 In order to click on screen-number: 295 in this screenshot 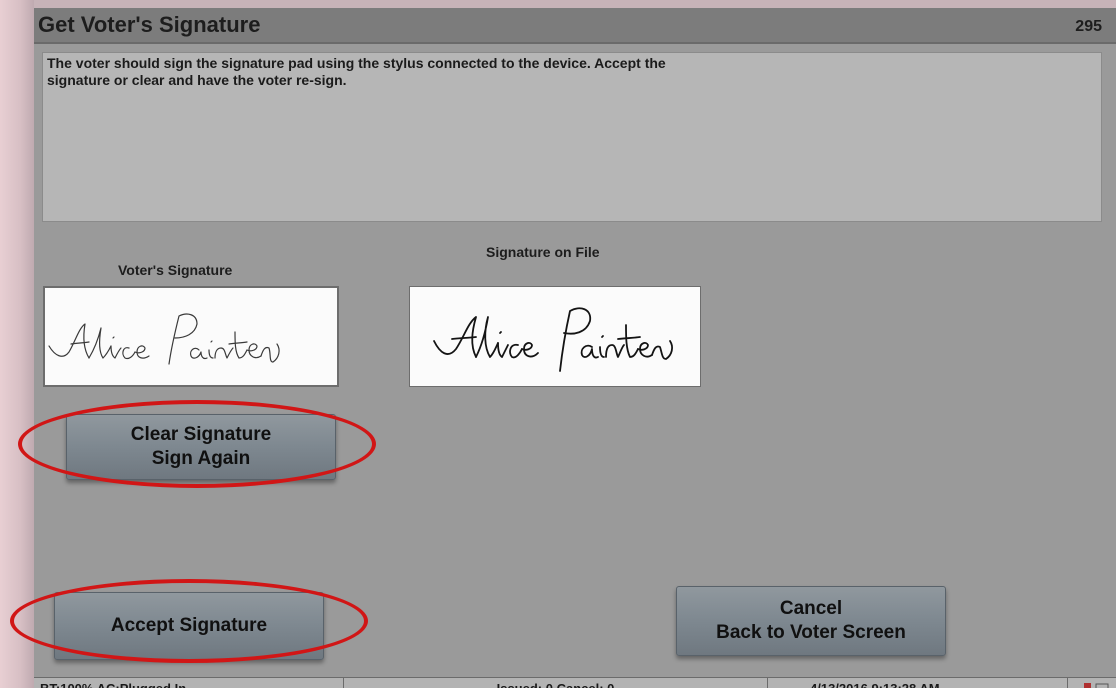, I will do `click(1088, 26)`.